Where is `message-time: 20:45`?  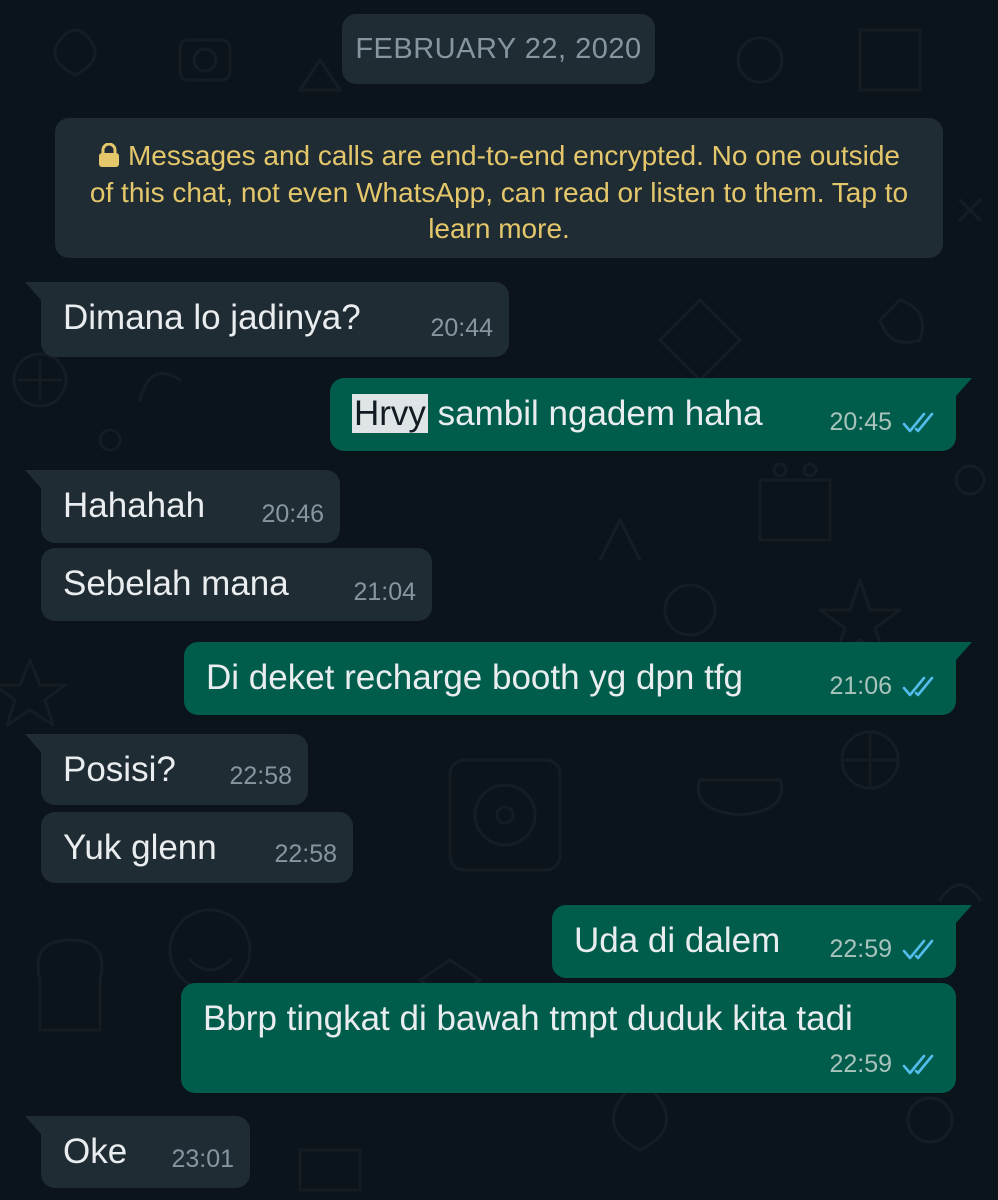
message-time: 20:45 is located at coordinates (860, 422).